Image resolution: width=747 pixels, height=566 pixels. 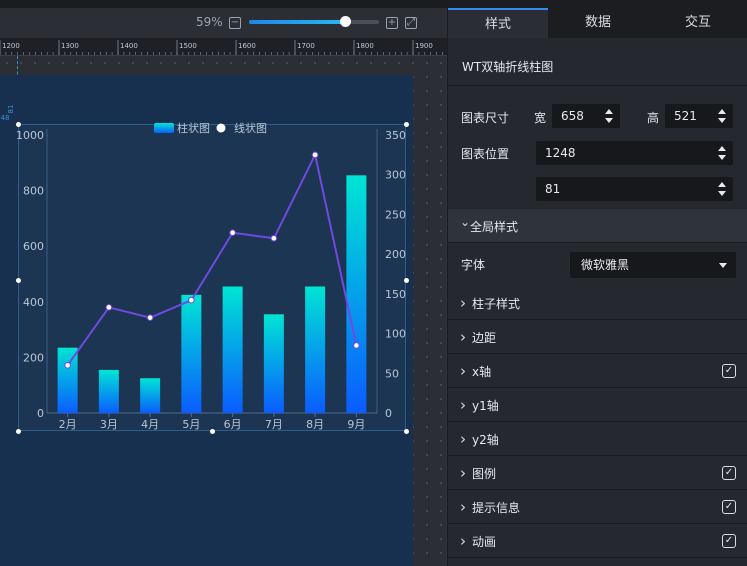 What do you see at coordinates (5, 118) in the screenshot?
I see `guide-x-label: 48` at bounding box center [5, 118].